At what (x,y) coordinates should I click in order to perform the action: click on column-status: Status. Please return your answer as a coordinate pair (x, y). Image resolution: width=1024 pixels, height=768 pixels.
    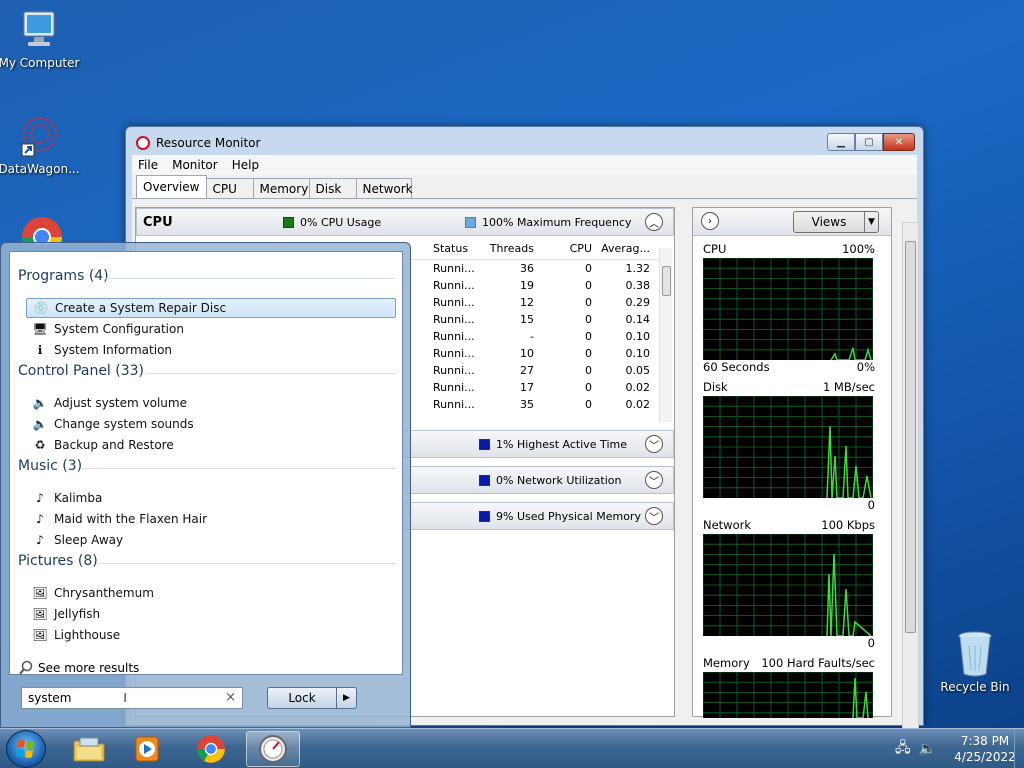
    Looking at the image, I should click on (456, 248).